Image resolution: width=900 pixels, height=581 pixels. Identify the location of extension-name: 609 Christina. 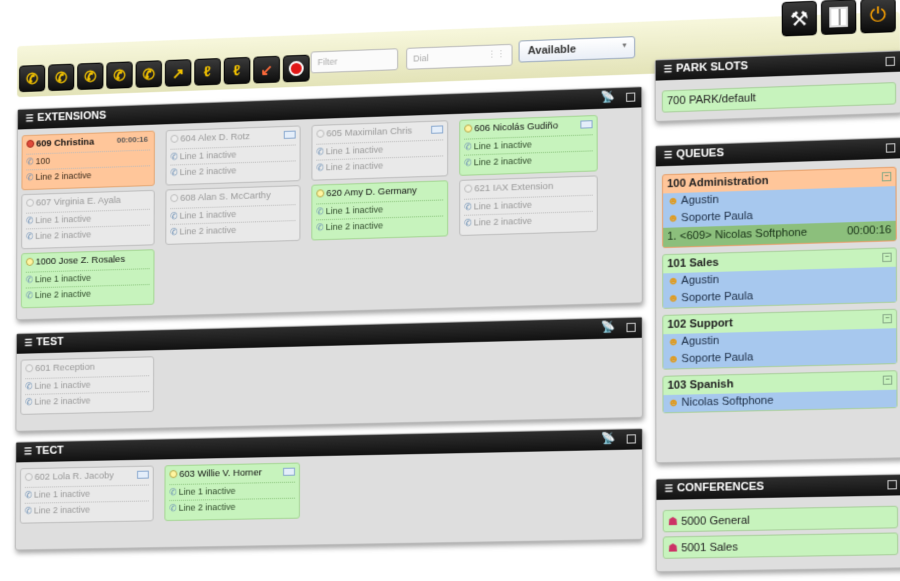
(65, 143).